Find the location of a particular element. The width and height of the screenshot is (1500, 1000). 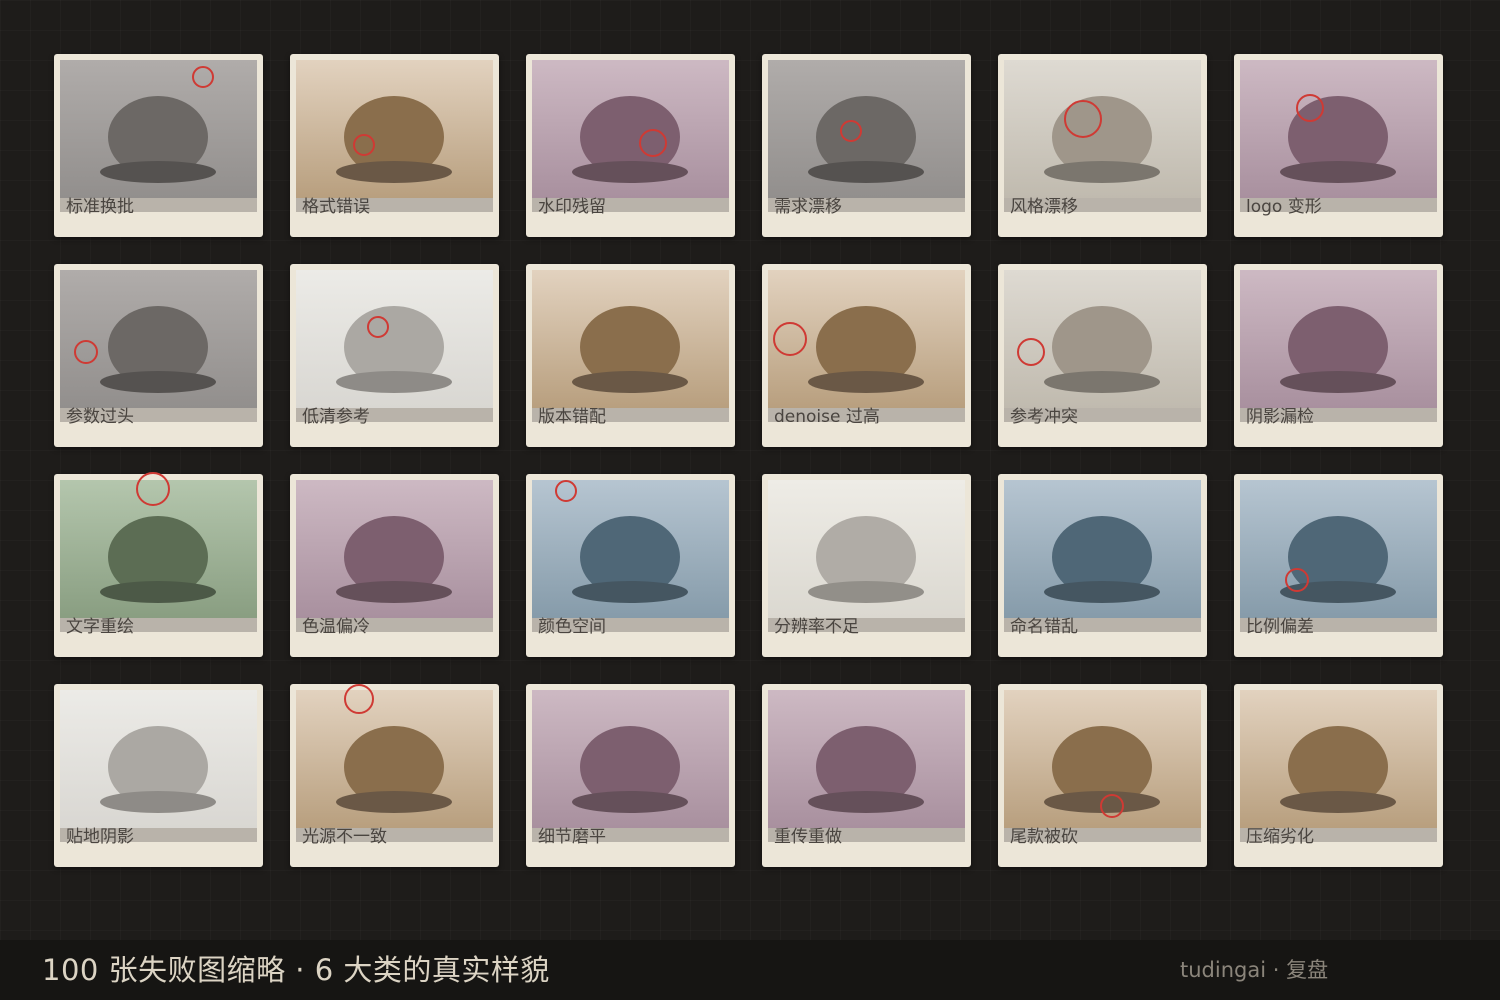

thumbnail-card: 比例偏差 is located at coordinates (1338, 565).